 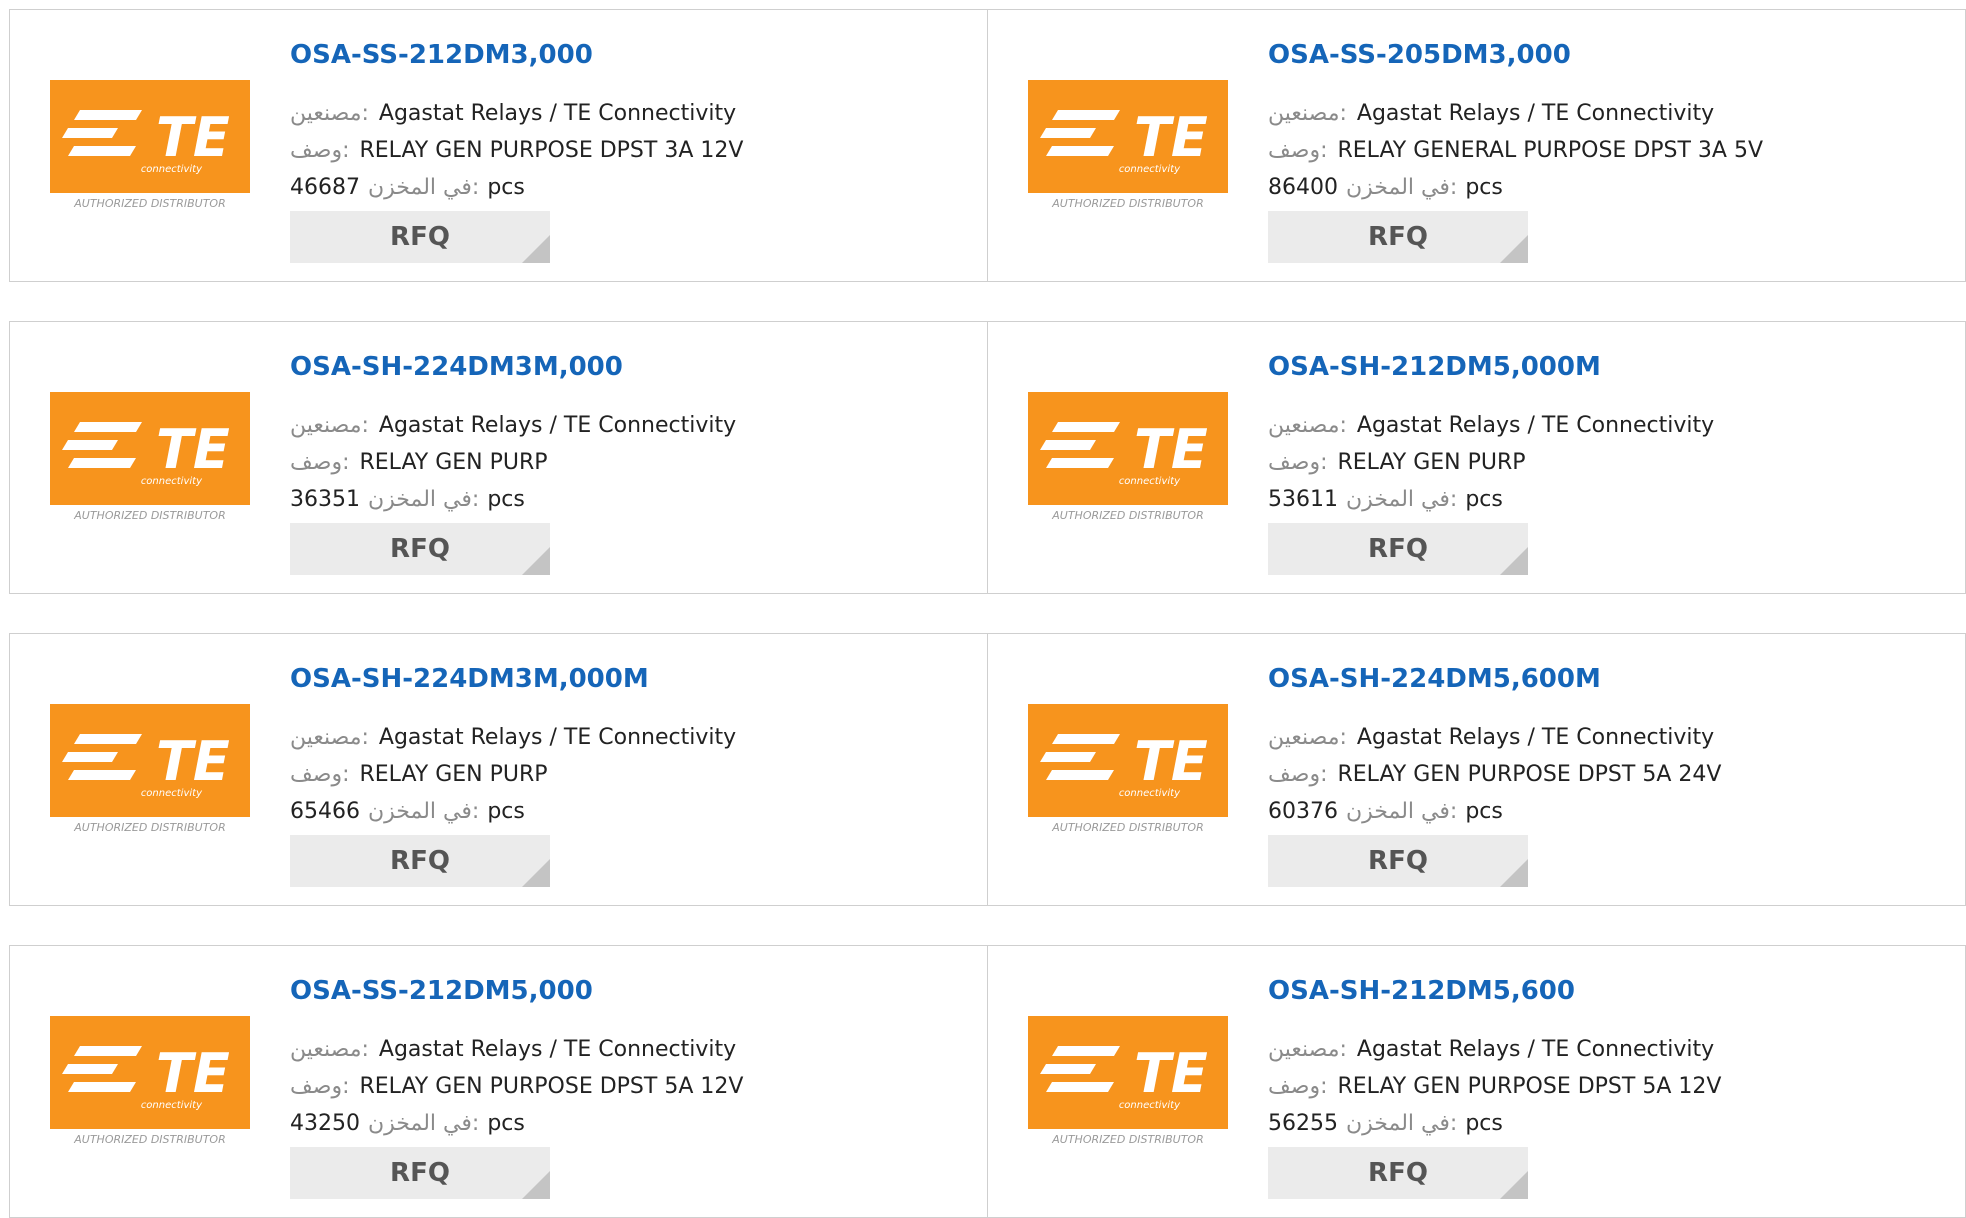 I want to click on product-part-link: OSA-SH-212DM5,600, so click(x=1421, y=991).